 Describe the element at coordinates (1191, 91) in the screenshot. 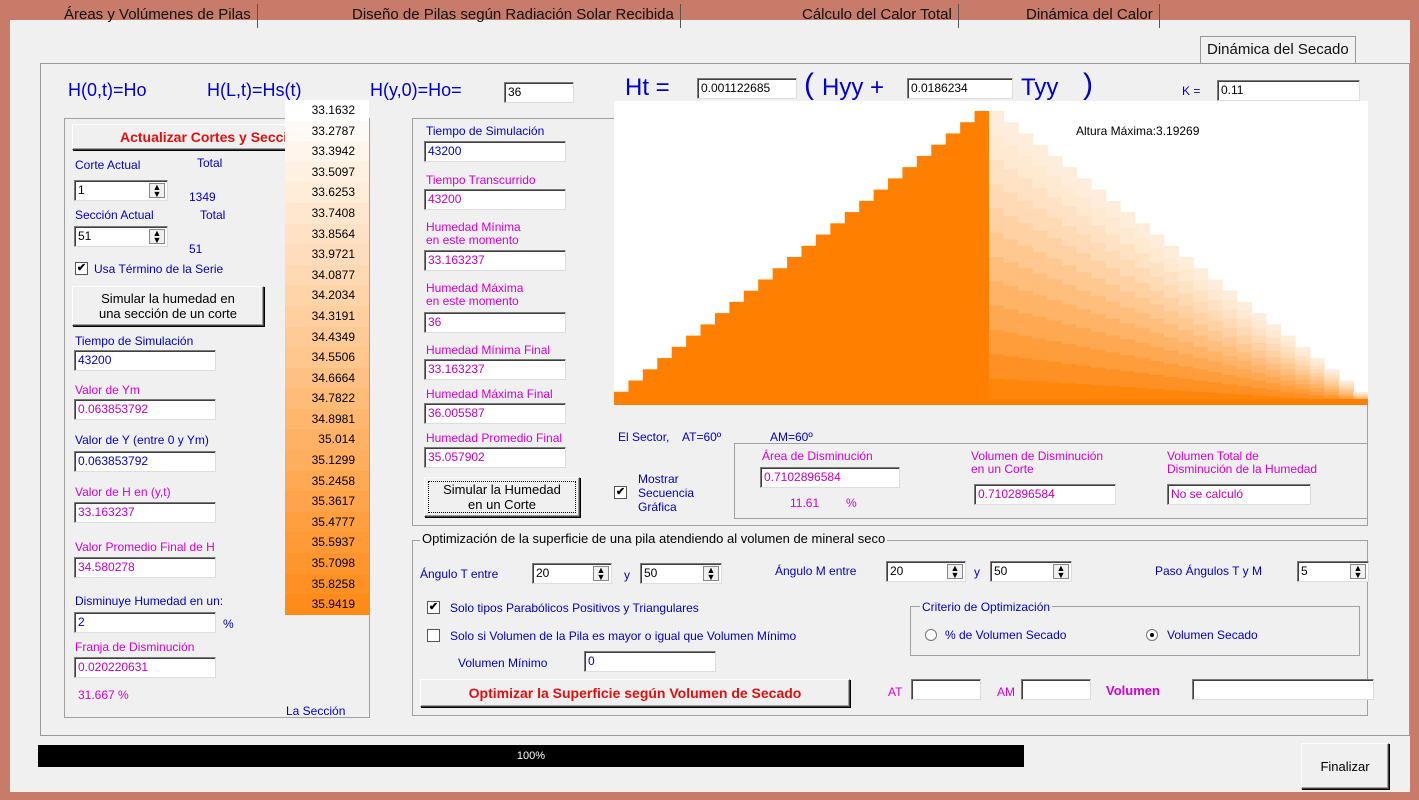

I see `k-label: K =` at that location.